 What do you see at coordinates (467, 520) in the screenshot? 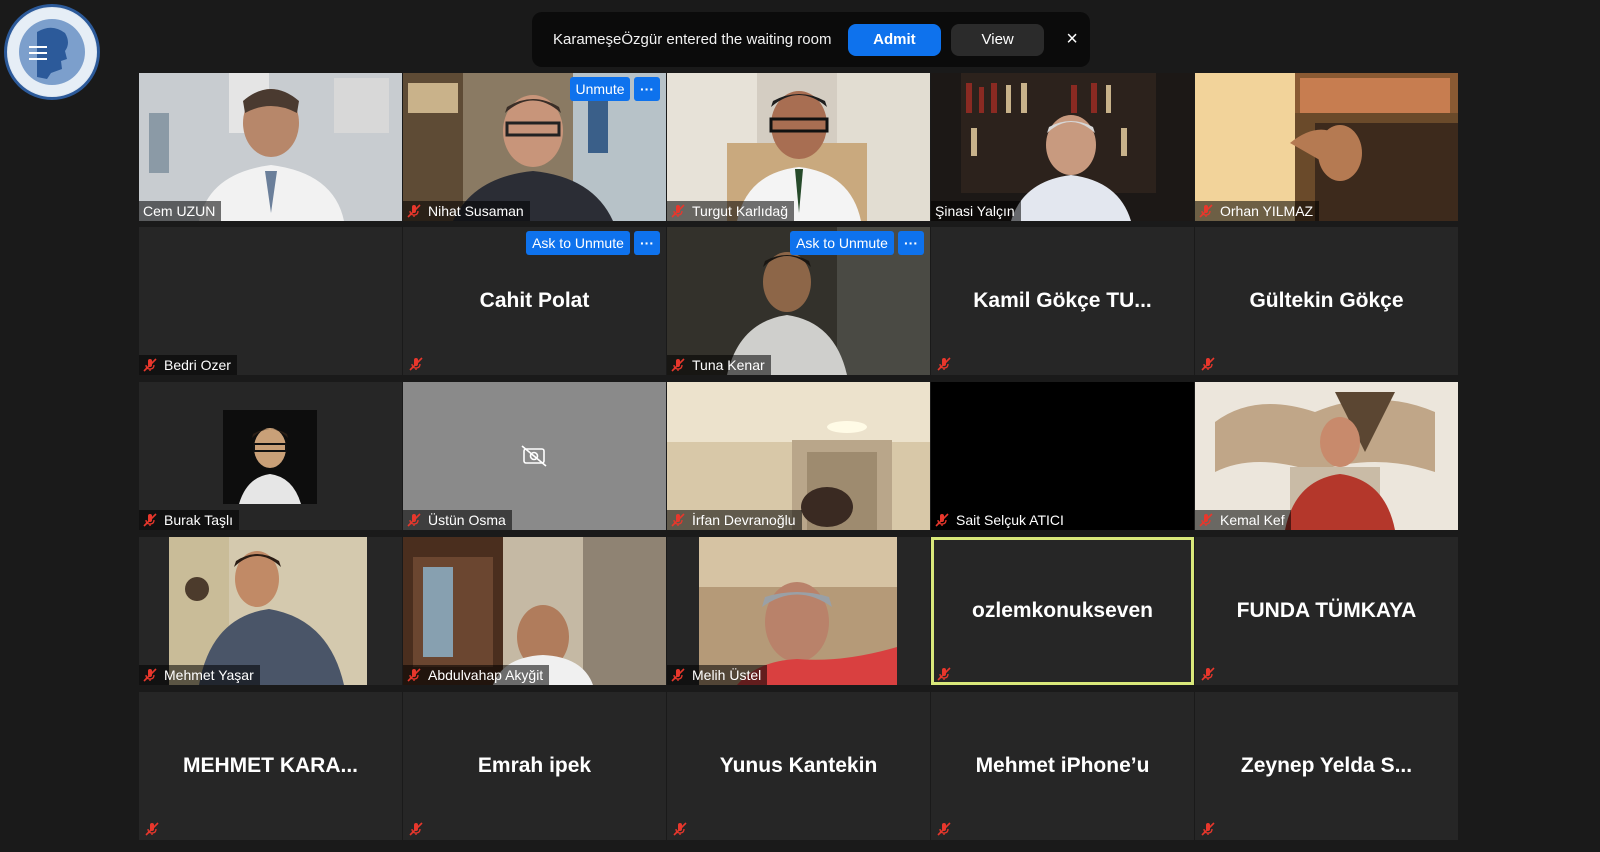
I see `participant-name: Üstün Osma` at bounding box center [467, 520].